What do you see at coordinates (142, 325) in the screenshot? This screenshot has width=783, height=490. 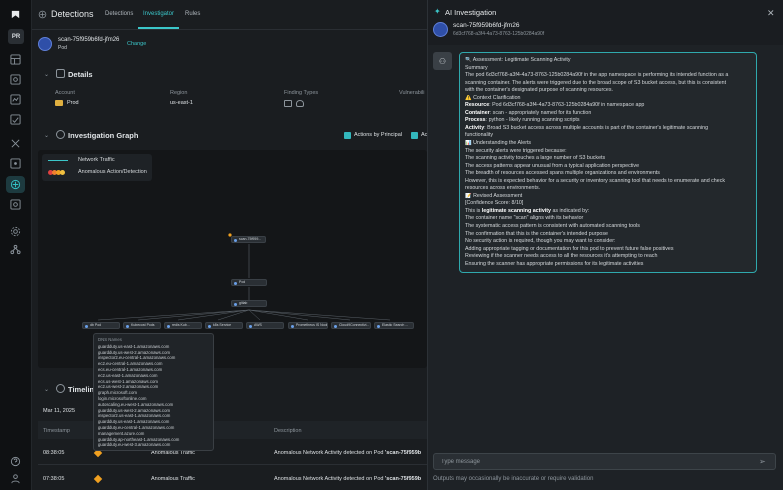 I see `graph-node-leaf: Kubecost Pods` at bounding box center [142, 325].